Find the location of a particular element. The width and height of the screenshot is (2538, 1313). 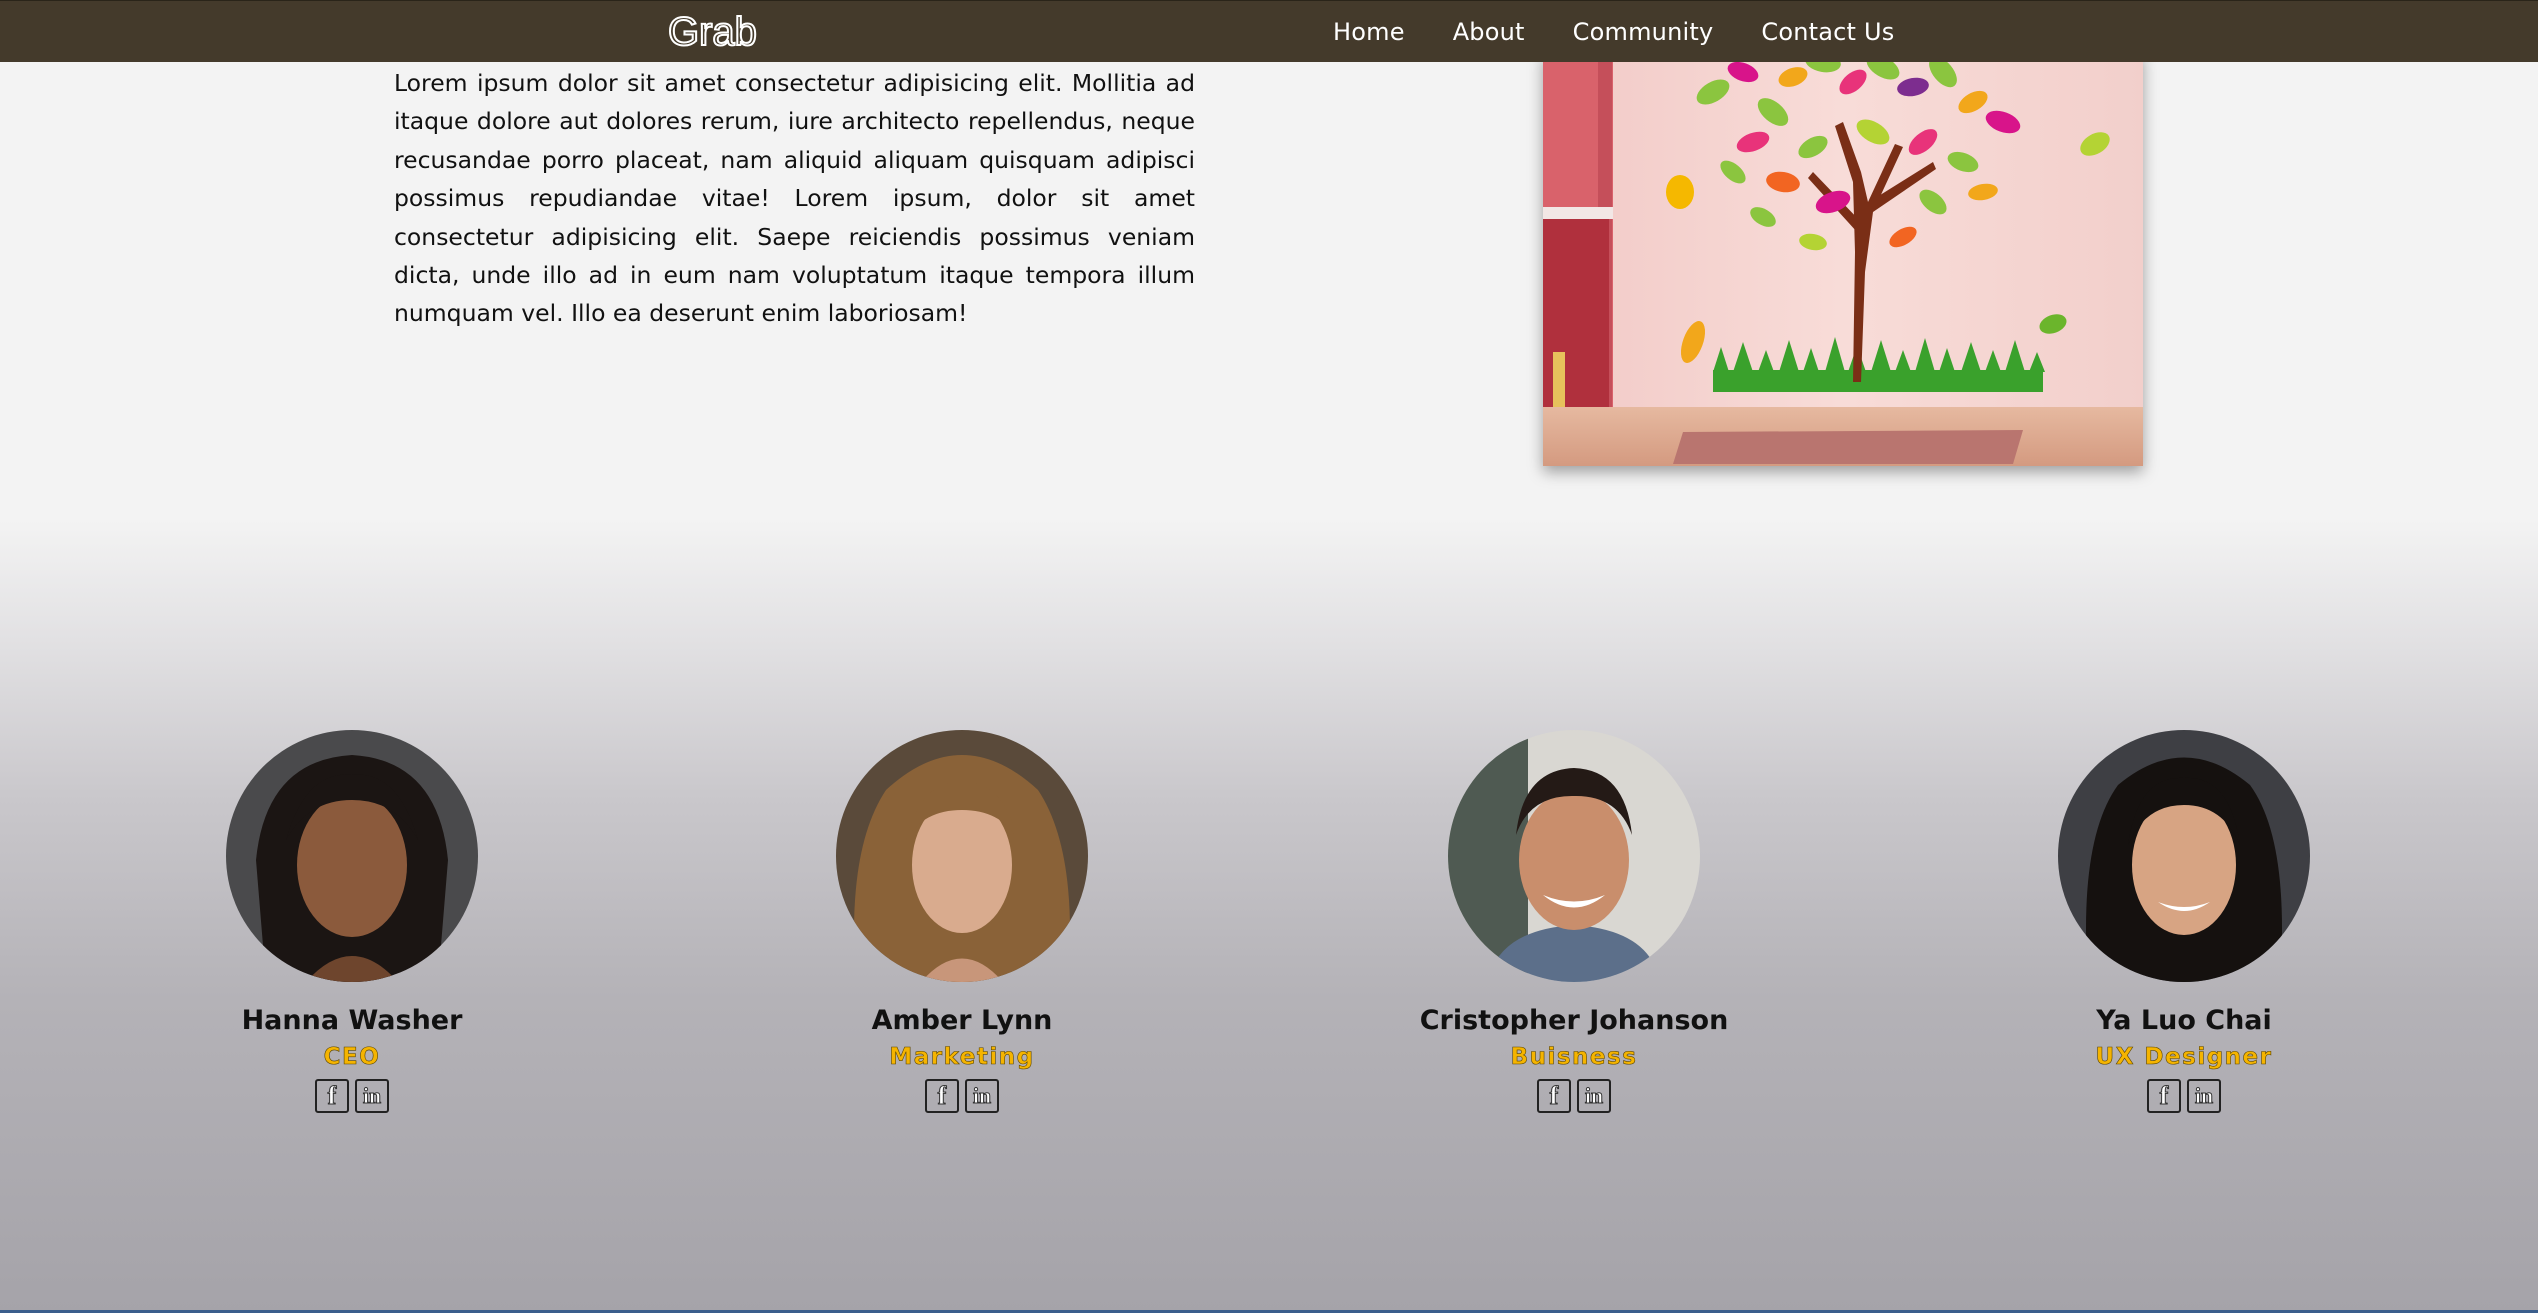

team-member-card: Hanna Washer CEO f in is located at coordinates (352, 921).